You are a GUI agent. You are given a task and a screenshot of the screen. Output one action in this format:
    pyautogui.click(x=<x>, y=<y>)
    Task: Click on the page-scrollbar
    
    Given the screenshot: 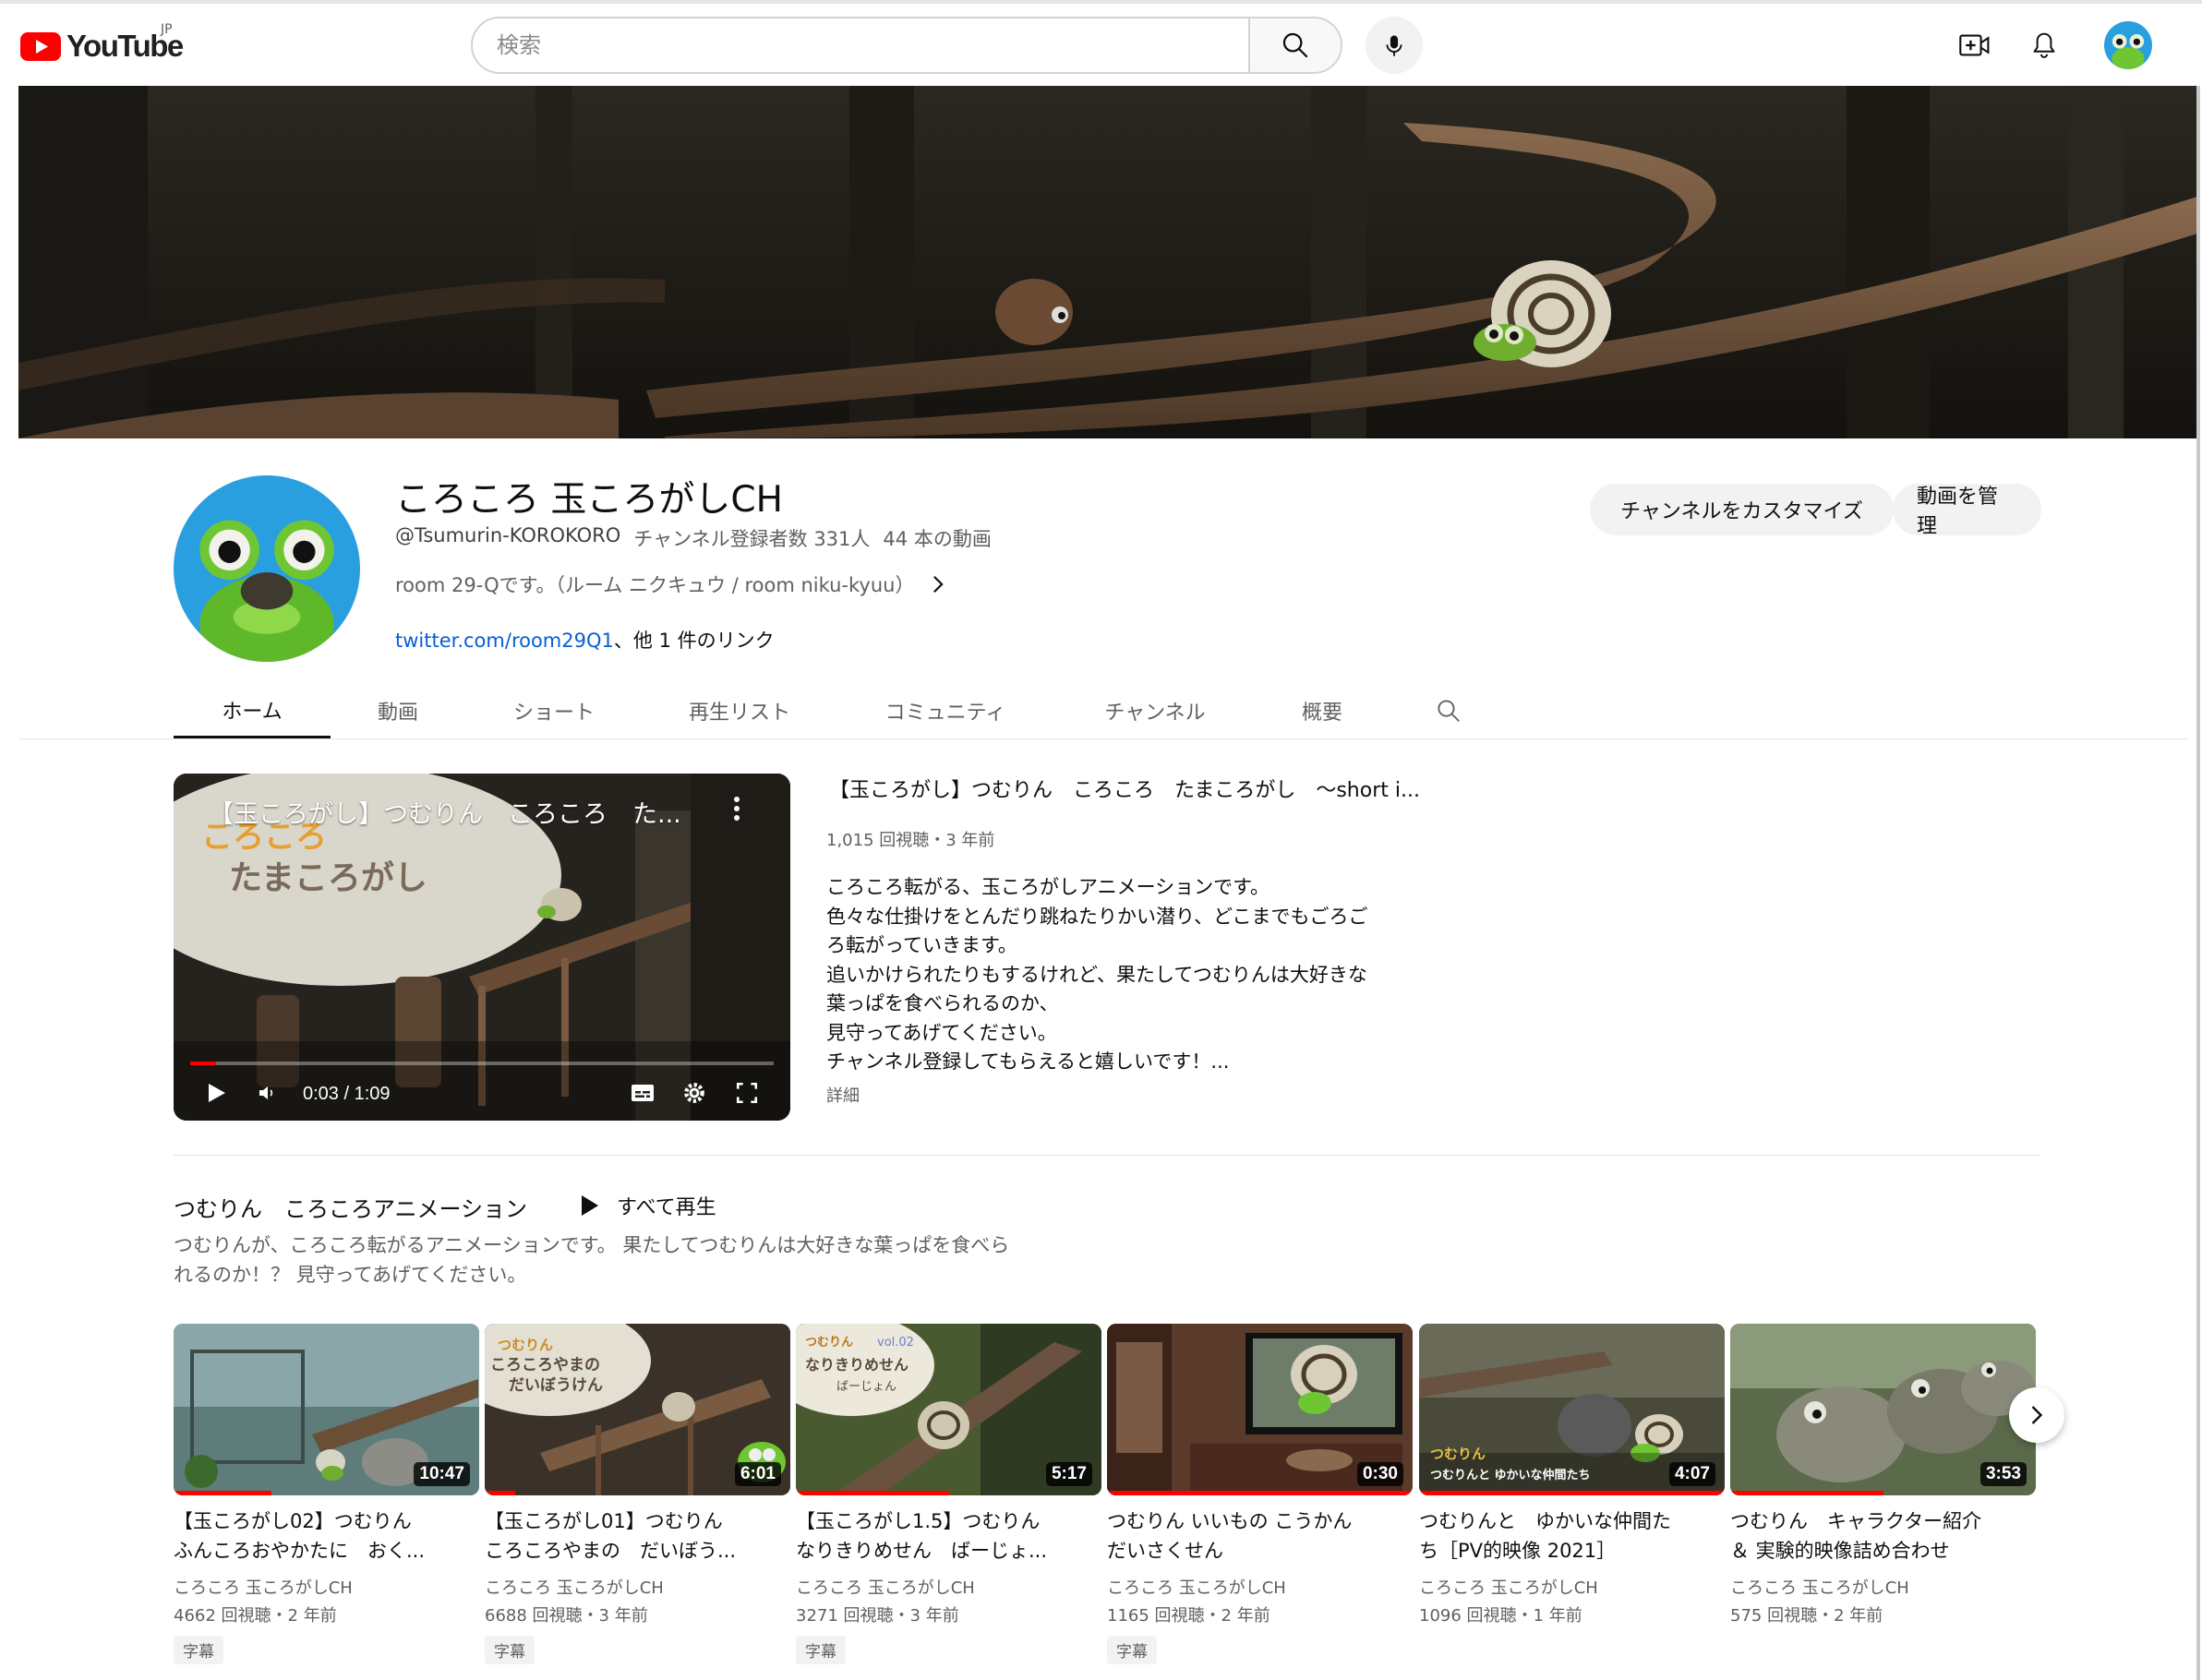 What is the action you would take?
    pyautogui.click(x=2198, y=883)
    